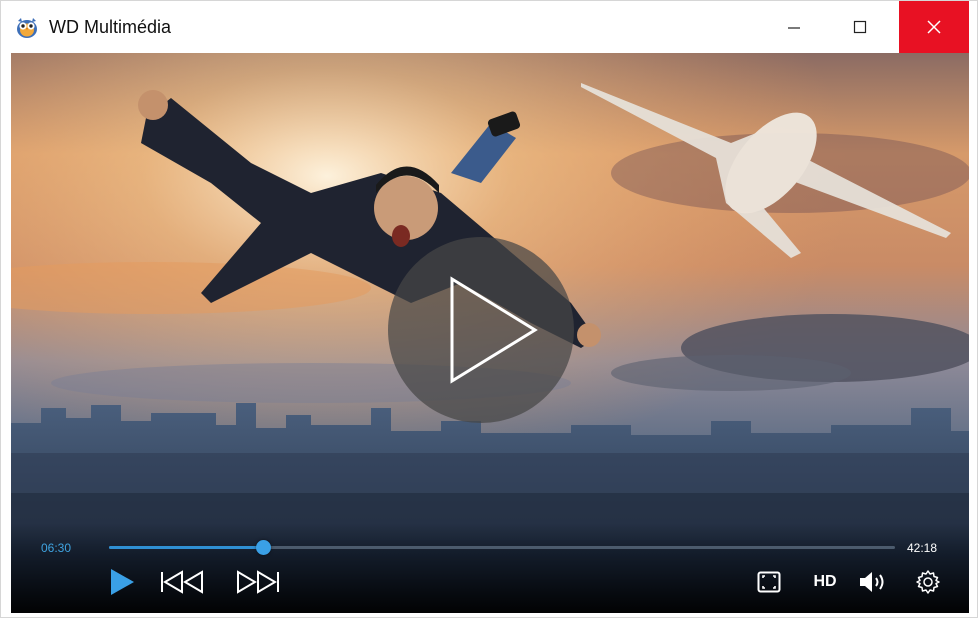 This screenshot has width=978, height=618. I want to click on previous-button, so click(184, 582).